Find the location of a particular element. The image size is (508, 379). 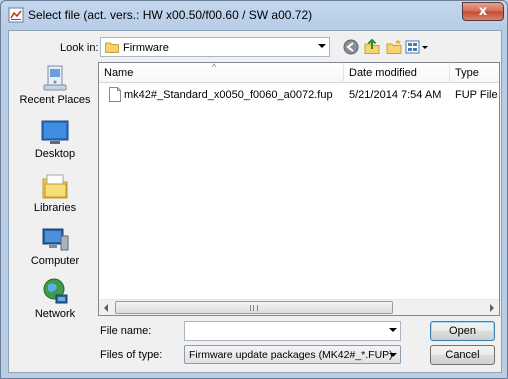

file-type-label: Files of type: is located at coordinates (131, 355).